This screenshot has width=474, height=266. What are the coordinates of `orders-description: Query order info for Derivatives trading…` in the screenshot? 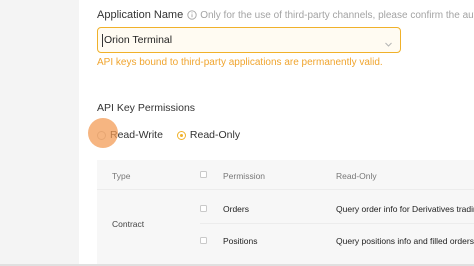 It's located at (405, 209).